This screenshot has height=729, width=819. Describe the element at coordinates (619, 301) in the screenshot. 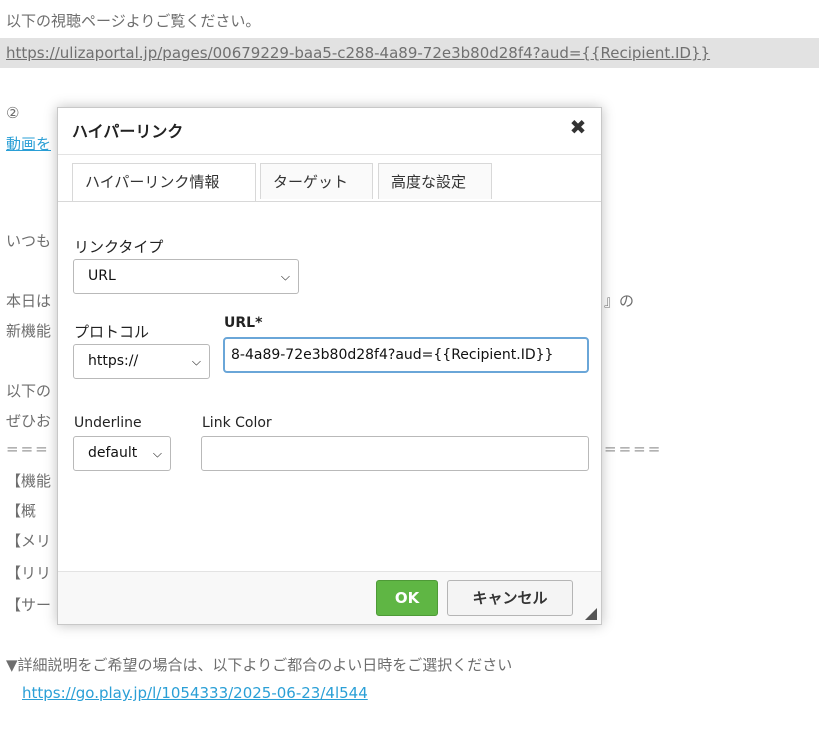

I see `bracket-tail-text: 』の` at that location.